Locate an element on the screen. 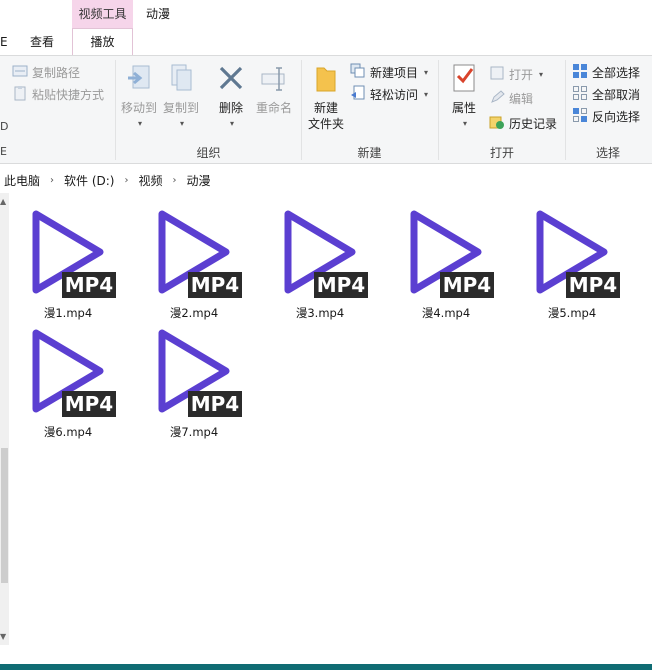  file-item: MP4 漫1.mp4 is located at coordinates (68, 261).